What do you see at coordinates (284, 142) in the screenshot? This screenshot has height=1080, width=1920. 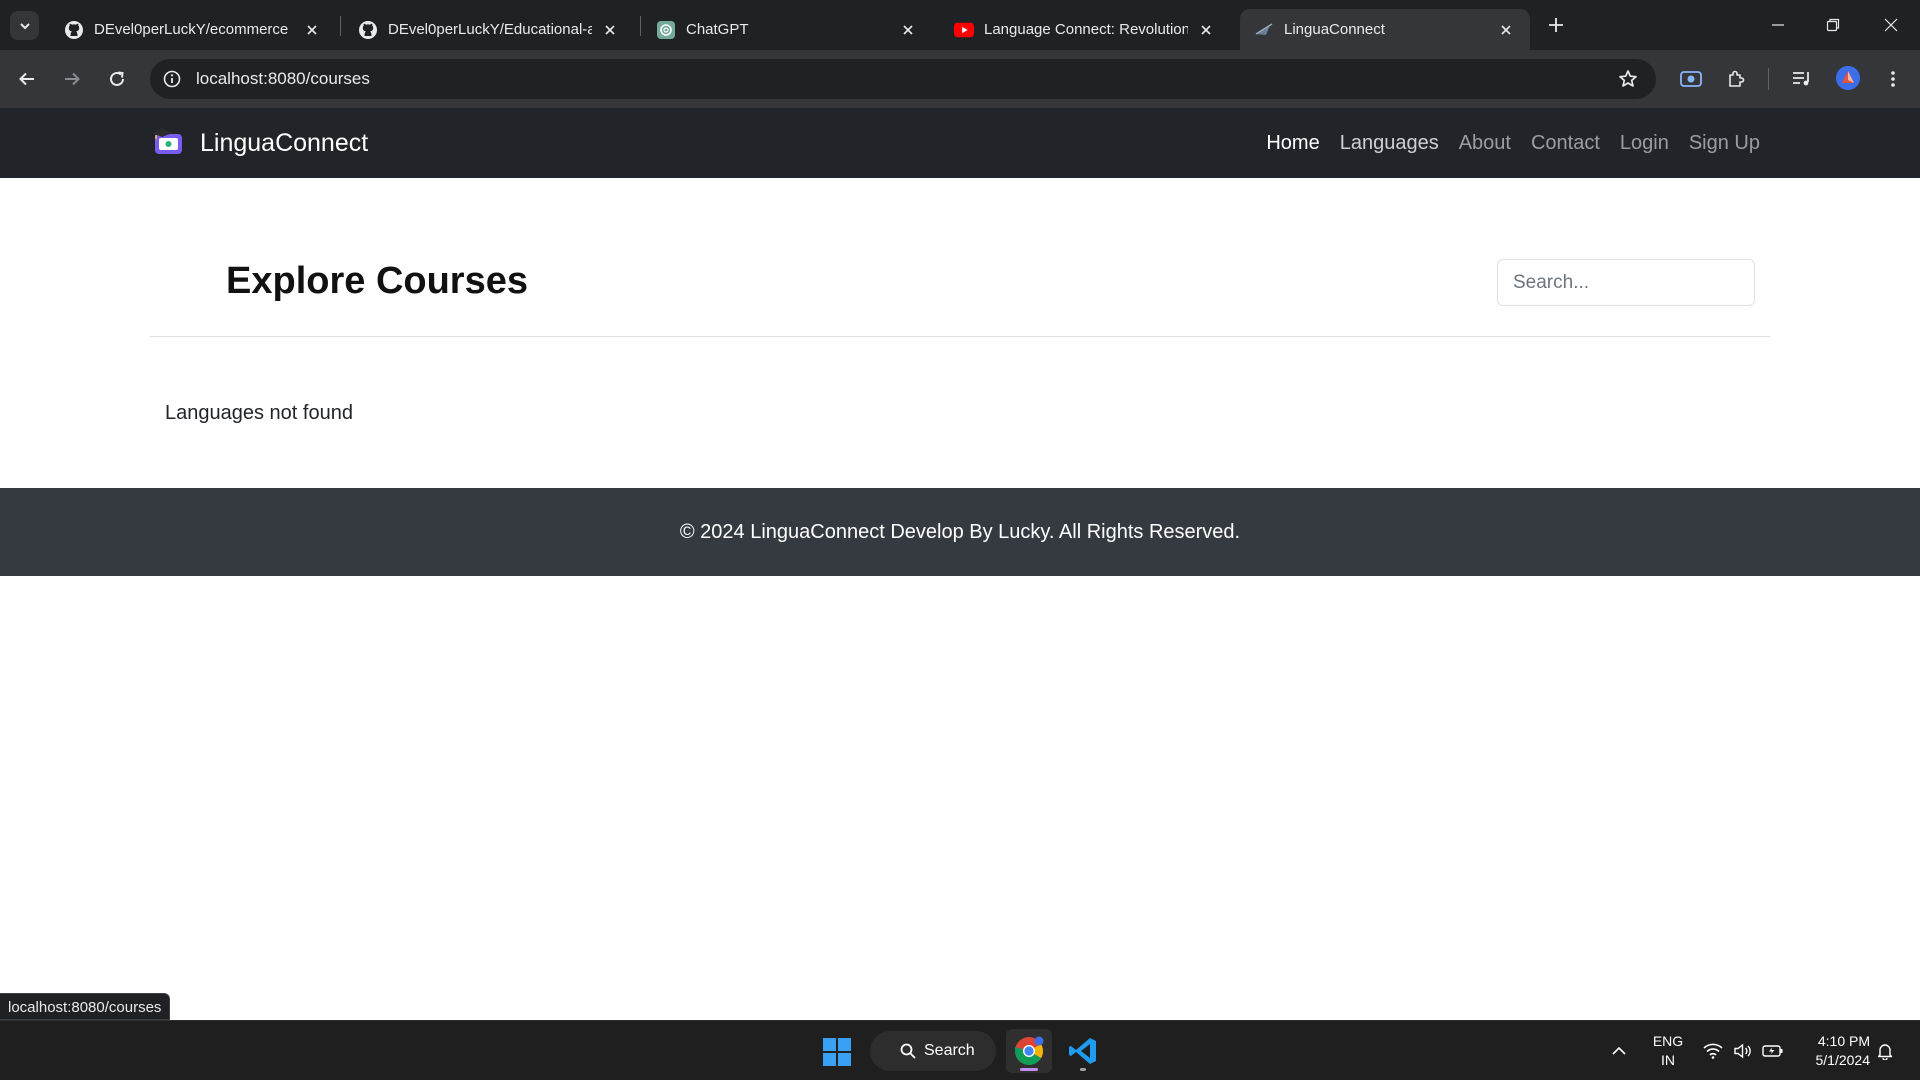 I see `brand-name: LinguaConnect` at bounding box center [284, 142].